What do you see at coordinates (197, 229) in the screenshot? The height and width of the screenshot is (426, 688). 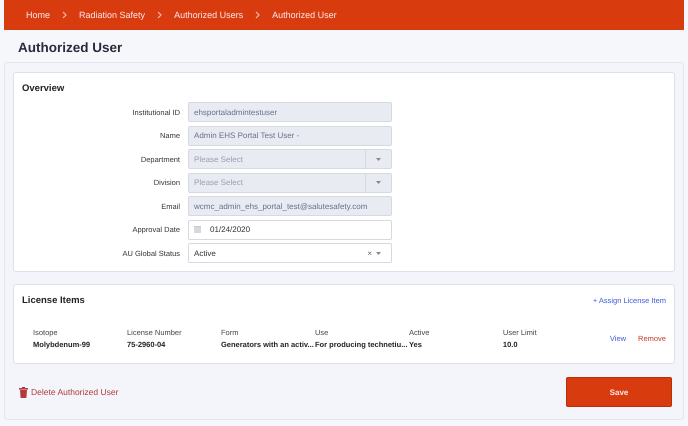 I see `calendar-icon` at bounding box center [197, 229].